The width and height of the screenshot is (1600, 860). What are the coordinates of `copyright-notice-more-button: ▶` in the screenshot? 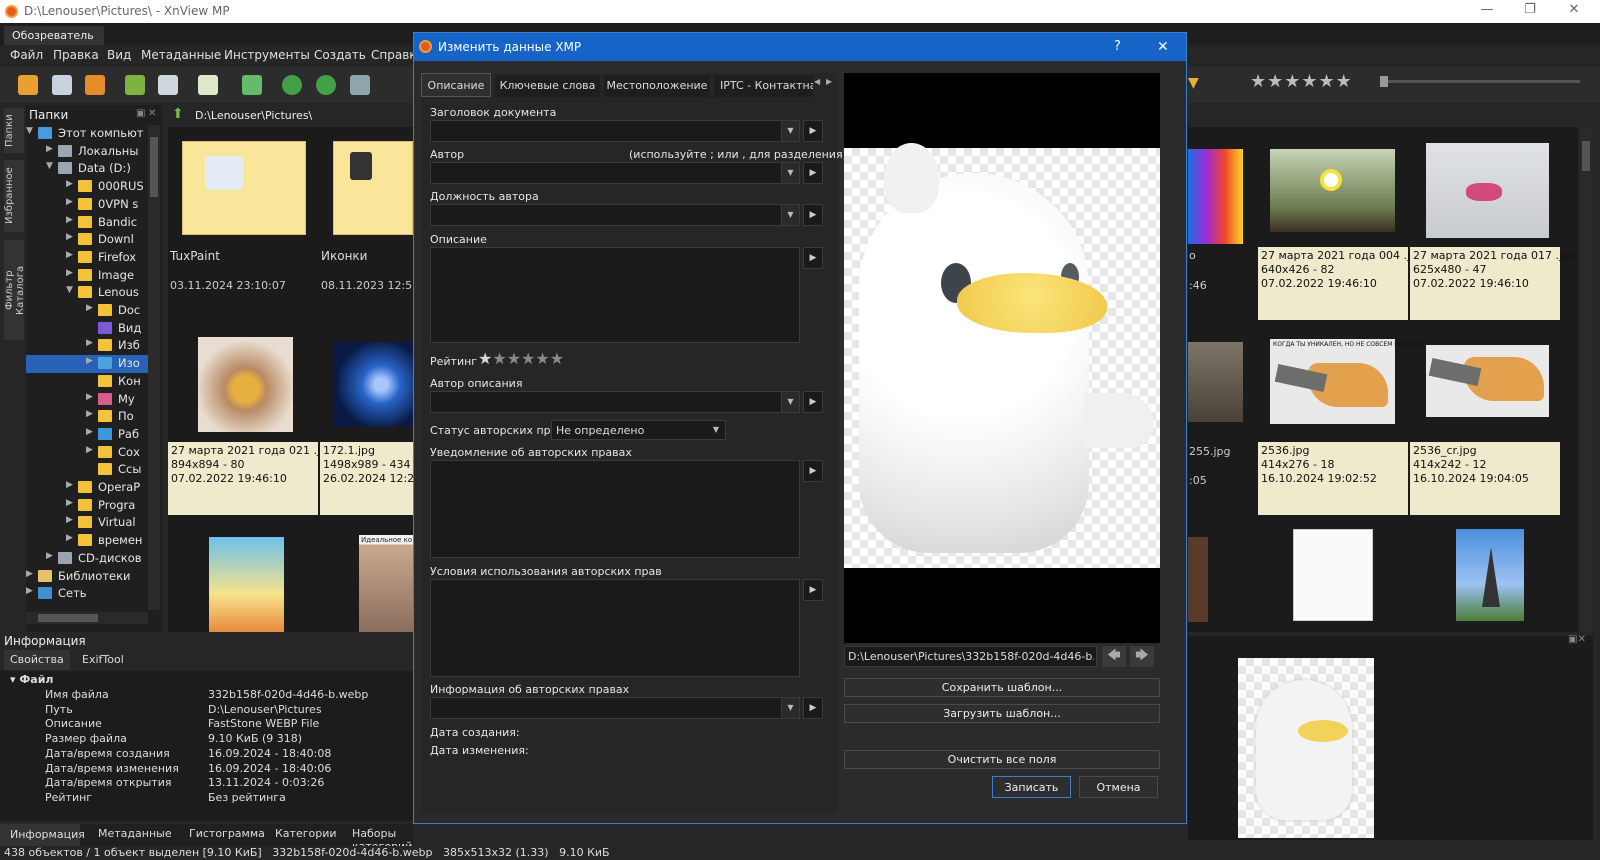 It's located at (813, 471).